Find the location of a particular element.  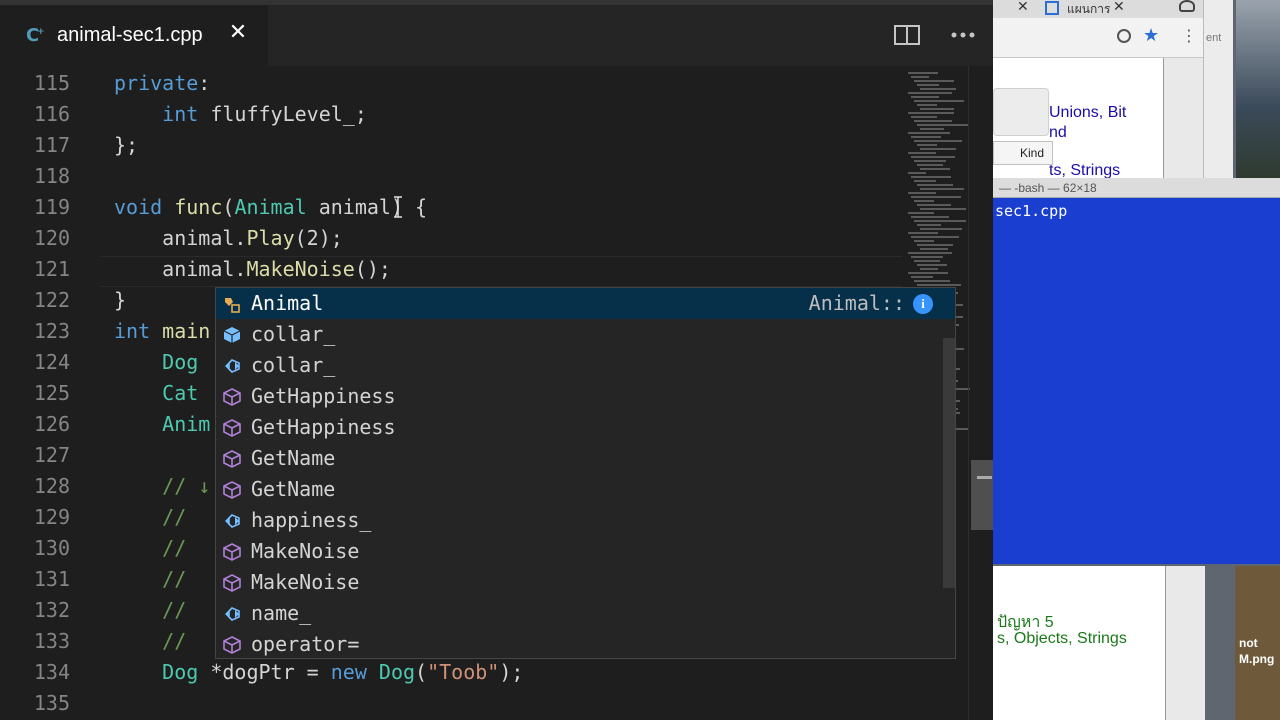

line-number: 118 is located at coordinates (51, 176).